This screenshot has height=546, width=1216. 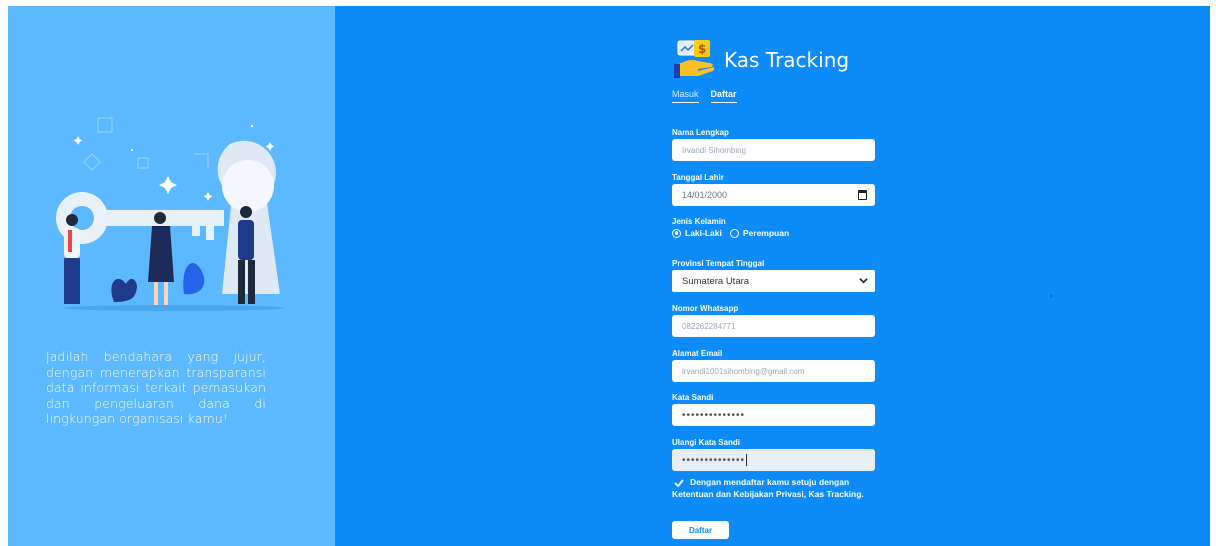 I want to click on province-label: Provinsi Tempat Tinggal, so click(x=718, y=263).